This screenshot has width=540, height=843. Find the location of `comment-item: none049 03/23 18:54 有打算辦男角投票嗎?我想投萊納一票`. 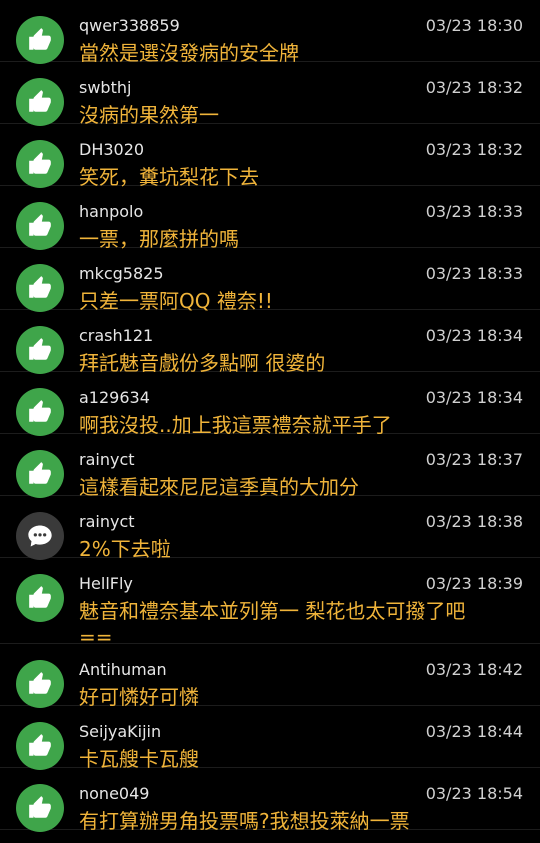

comment-item: none049 03/23 18:54 有打算辦男角投票嗎?我想投萊納一票 is located at coordinates (270, 800).